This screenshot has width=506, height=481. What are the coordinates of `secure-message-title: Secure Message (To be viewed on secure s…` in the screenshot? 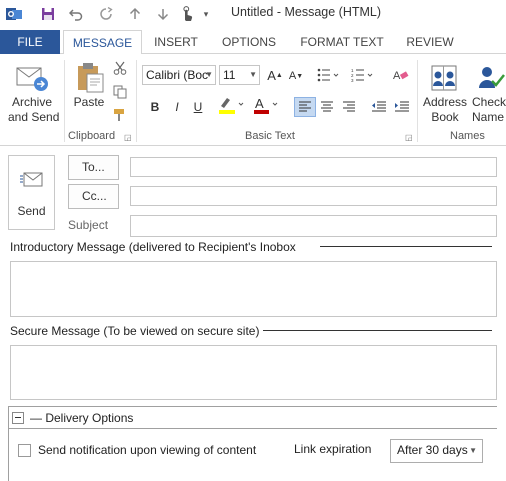 It's located at (137, 331).